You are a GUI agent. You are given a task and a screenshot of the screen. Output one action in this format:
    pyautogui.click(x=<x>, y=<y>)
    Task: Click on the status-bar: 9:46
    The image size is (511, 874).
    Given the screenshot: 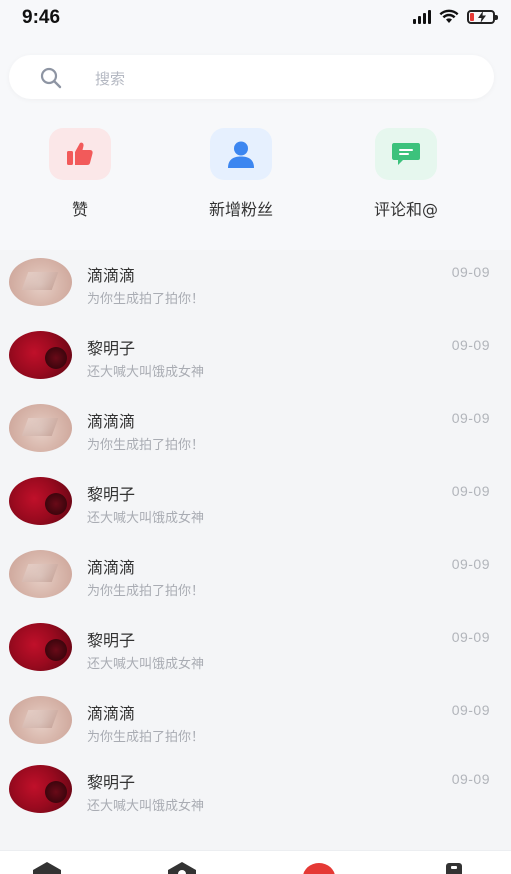 What is the action you would take?
    pyautogui.click(x=255, y=18)
    